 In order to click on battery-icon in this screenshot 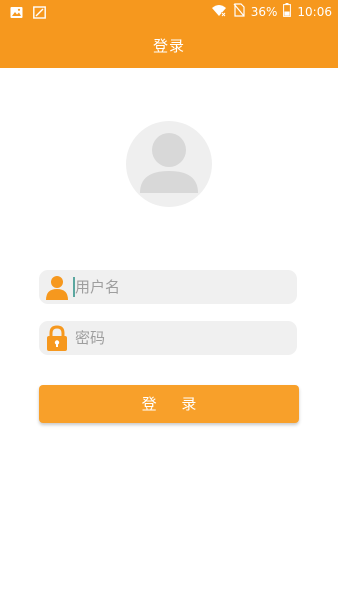, I will do `click(287, 11)`.